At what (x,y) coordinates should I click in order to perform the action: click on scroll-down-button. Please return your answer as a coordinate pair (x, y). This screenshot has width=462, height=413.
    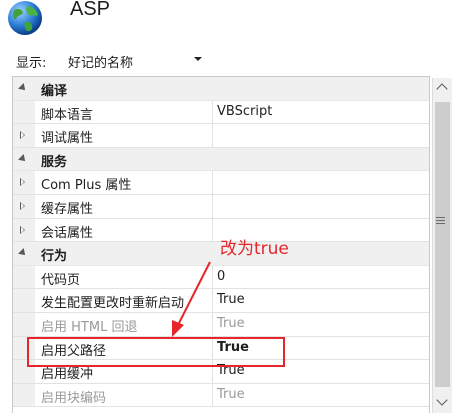
    Looking at the image, I should click on (442, 403).